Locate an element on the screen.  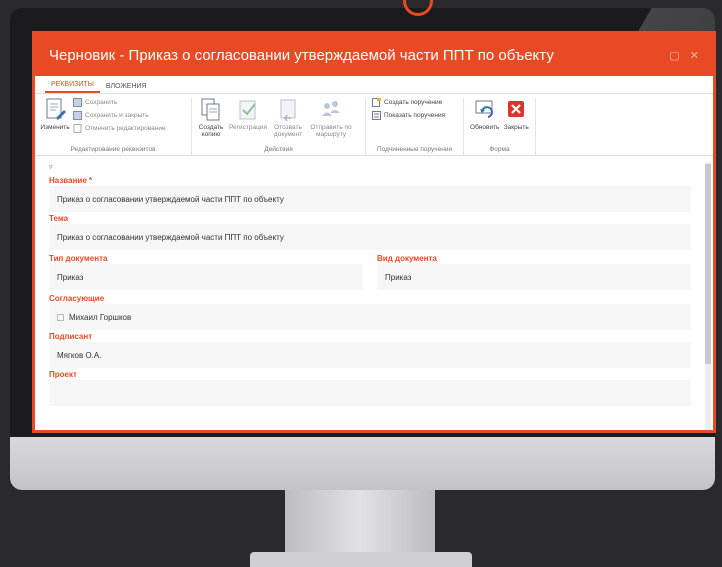
show-tasks-button: Показать поручения is located at coordinates (408, 115).